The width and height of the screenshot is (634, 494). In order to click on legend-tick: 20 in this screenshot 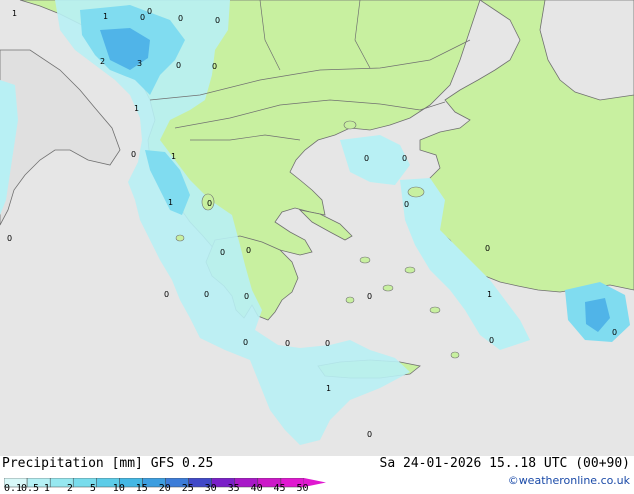, I will do `click(164, 488)`.